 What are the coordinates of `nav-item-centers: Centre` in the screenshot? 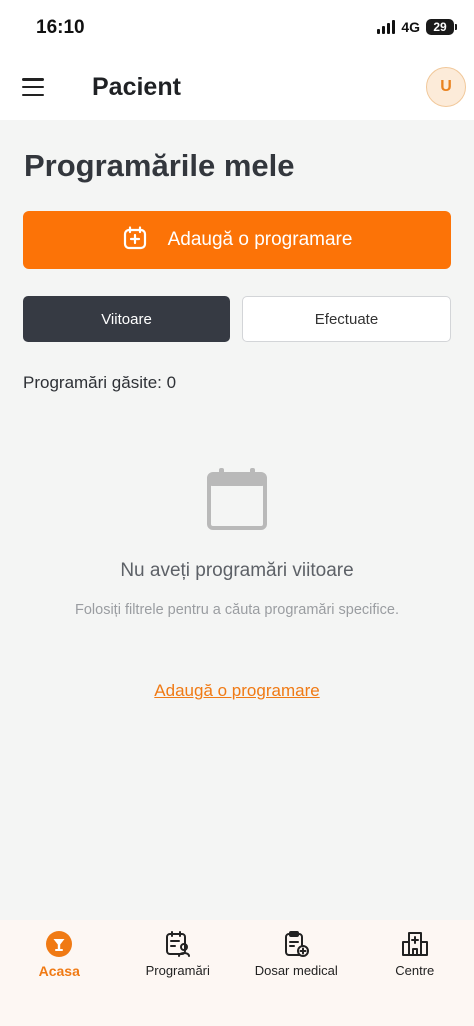 It's located at (415, 973).